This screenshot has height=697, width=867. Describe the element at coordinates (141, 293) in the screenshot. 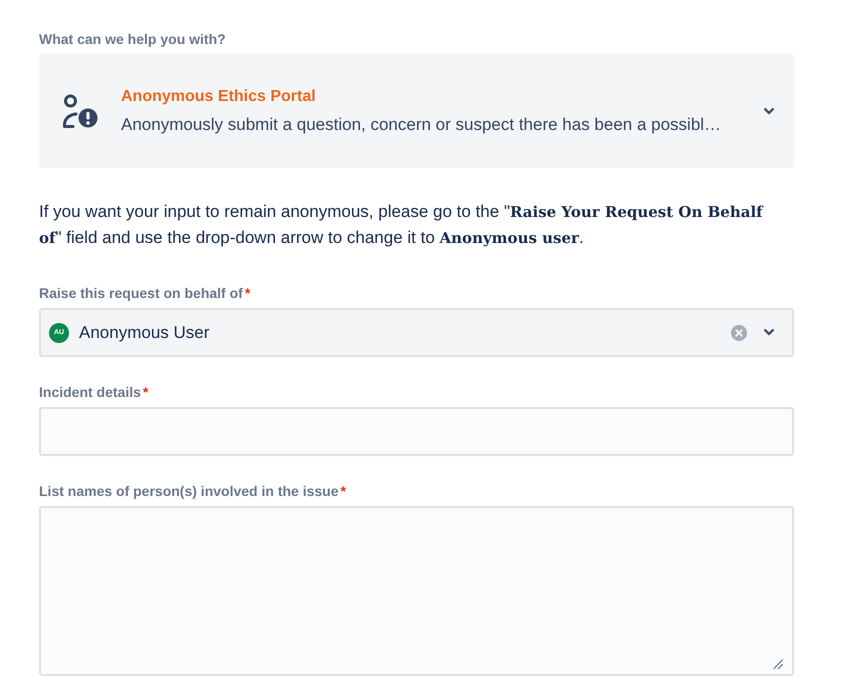

I see `field-label: Raise this request on behalf of` at that location.